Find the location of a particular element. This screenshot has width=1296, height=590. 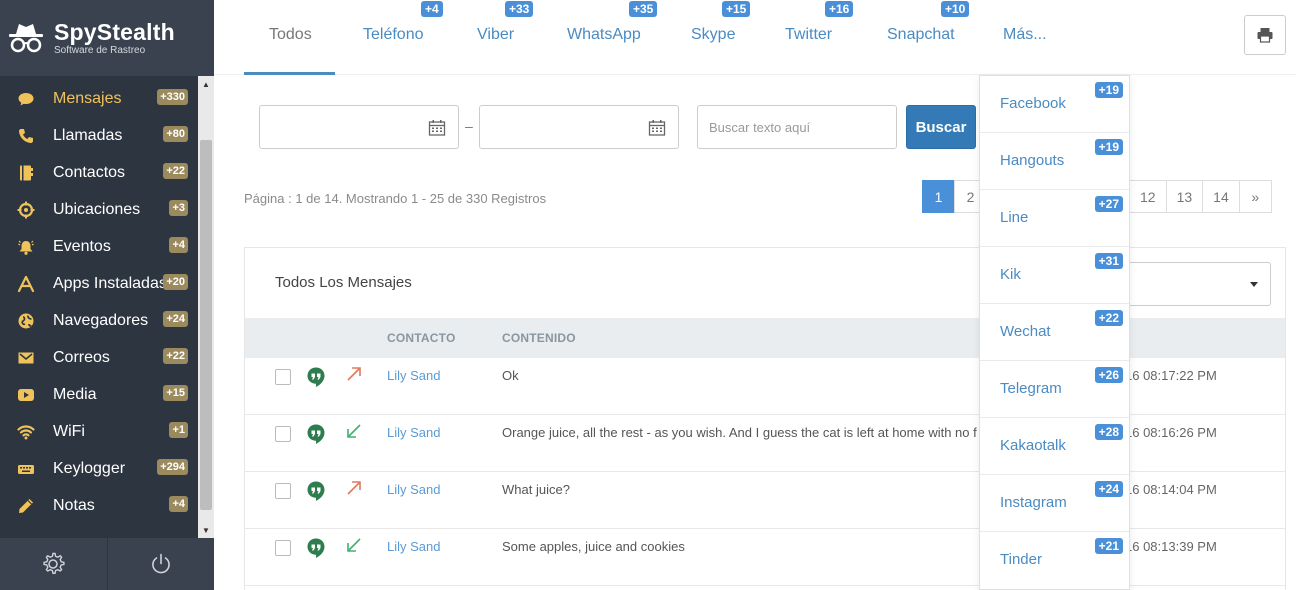

message-time: 16 08:17:22 PM is located at coordinates (1171, 375).